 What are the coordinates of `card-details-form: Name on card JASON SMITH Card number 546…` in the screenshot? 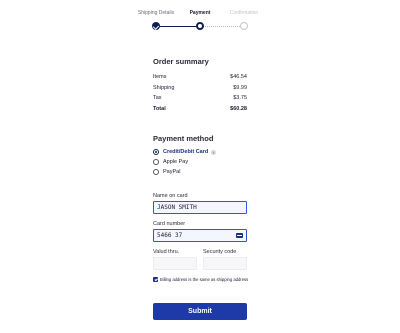 It's located at (200, 231).